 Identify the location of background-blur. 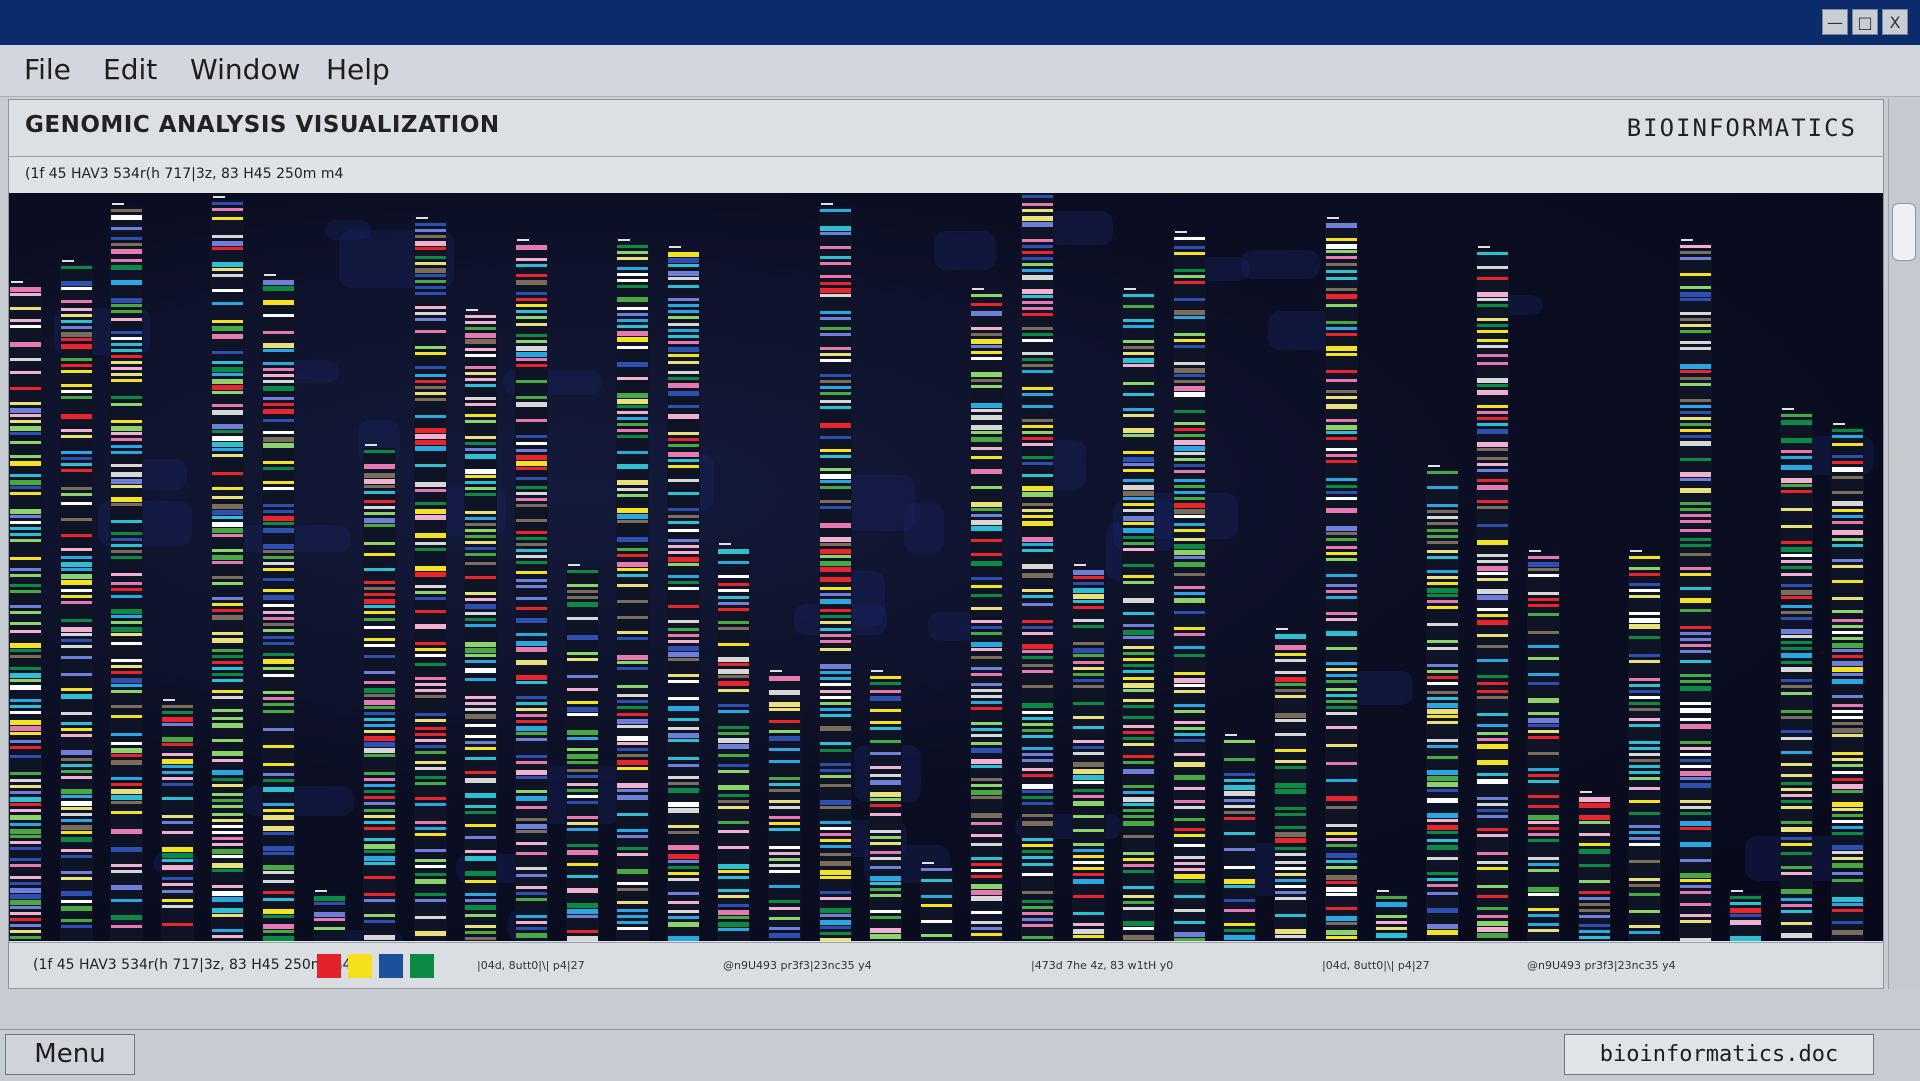
(952, 626).